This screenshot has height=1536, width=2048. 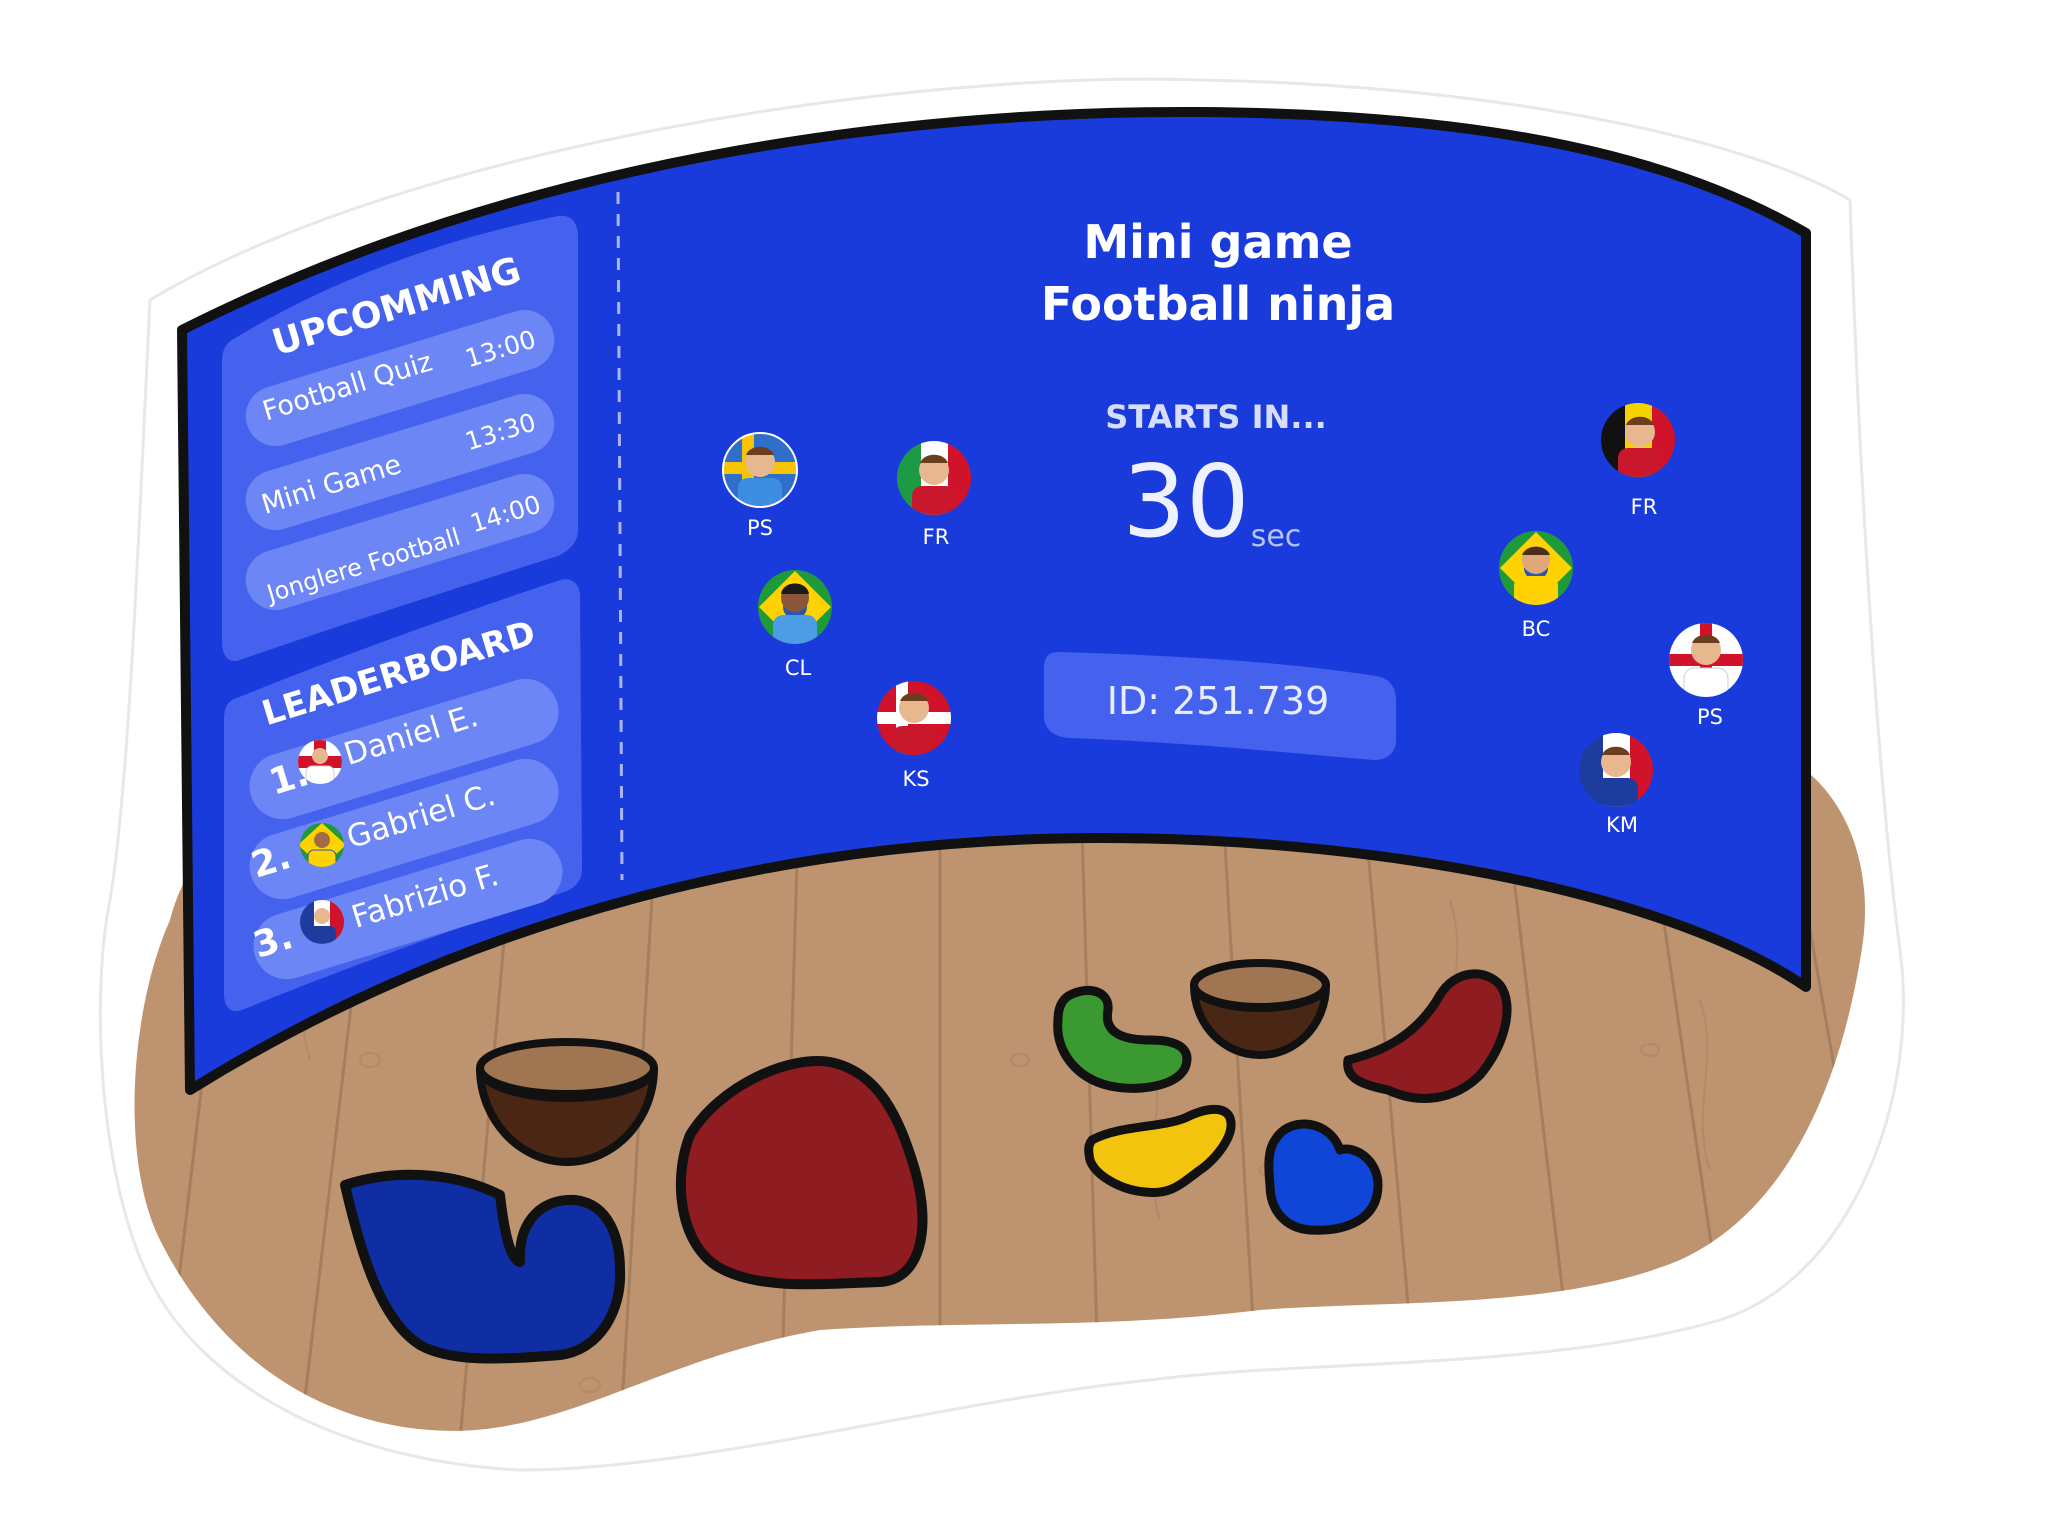 I want to click on session-id-text: ID: 251.739, so click(x=1218, y=701).